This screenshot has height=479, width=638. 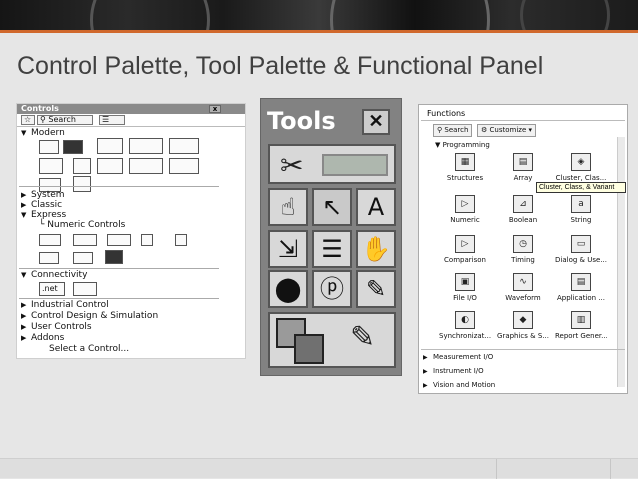 What do you see at coordinates (355, 165) in the screenshot?
I see `auto-tool-indicator` at bounding box center [355, 165].